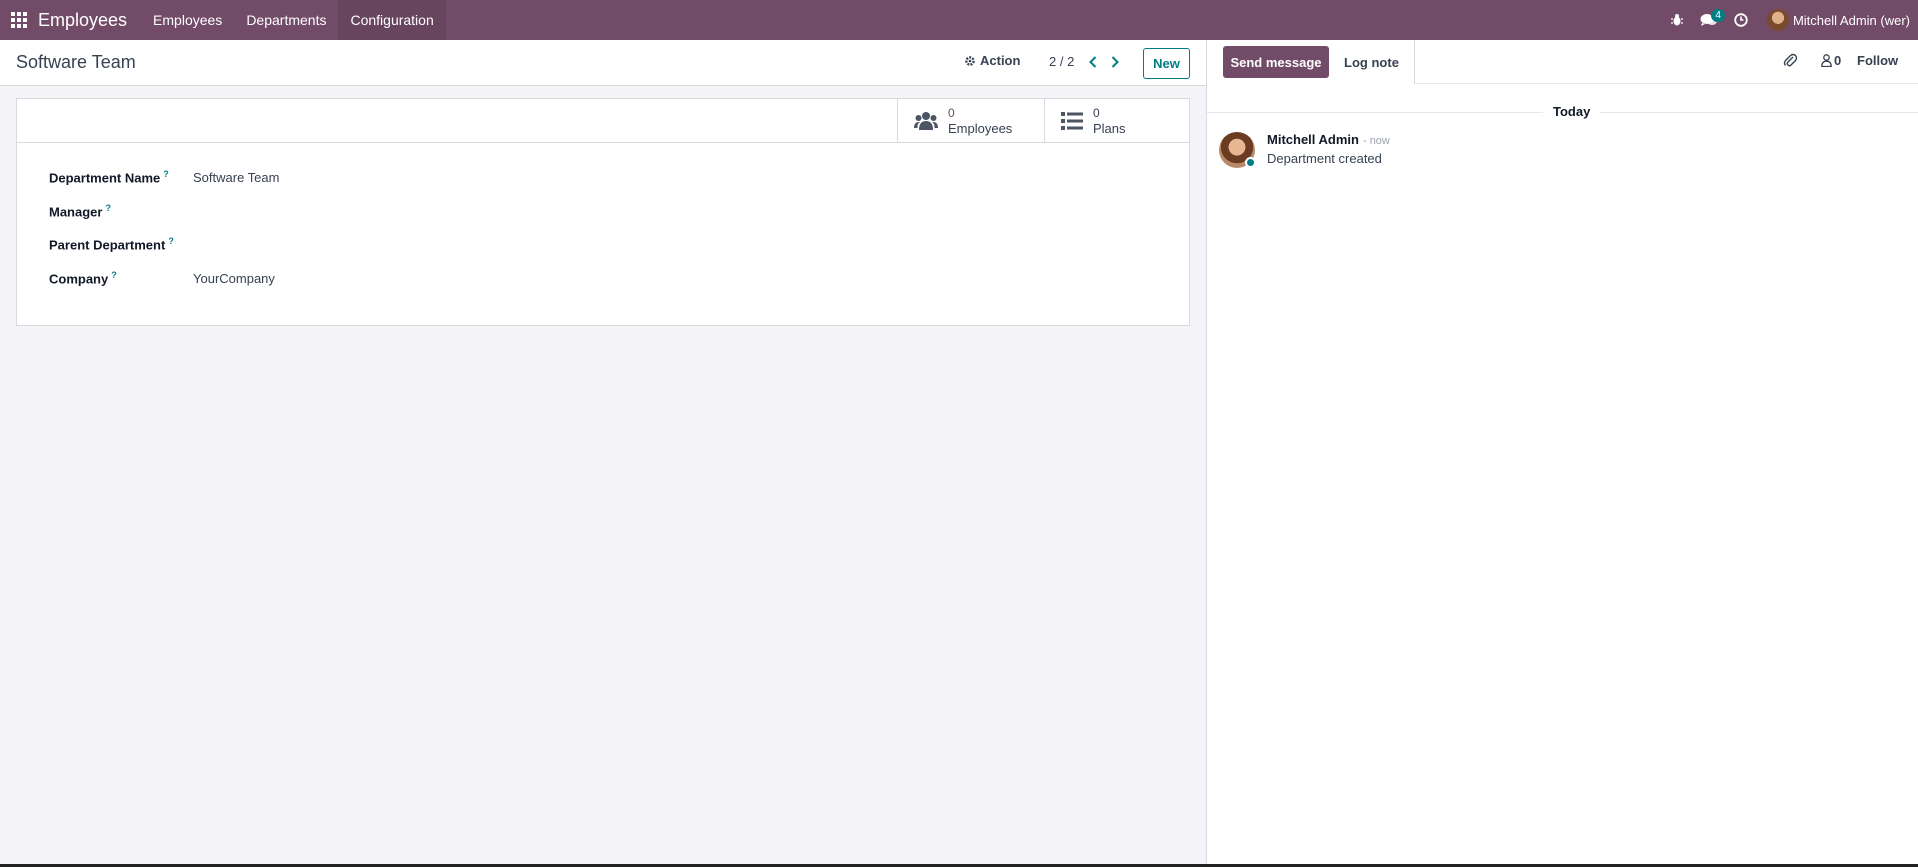 The image size is (1918, 867). What do you see at coordinates (1237, 150) in the screenshot?
I see `avatar` at bounding box center [1237, 150].